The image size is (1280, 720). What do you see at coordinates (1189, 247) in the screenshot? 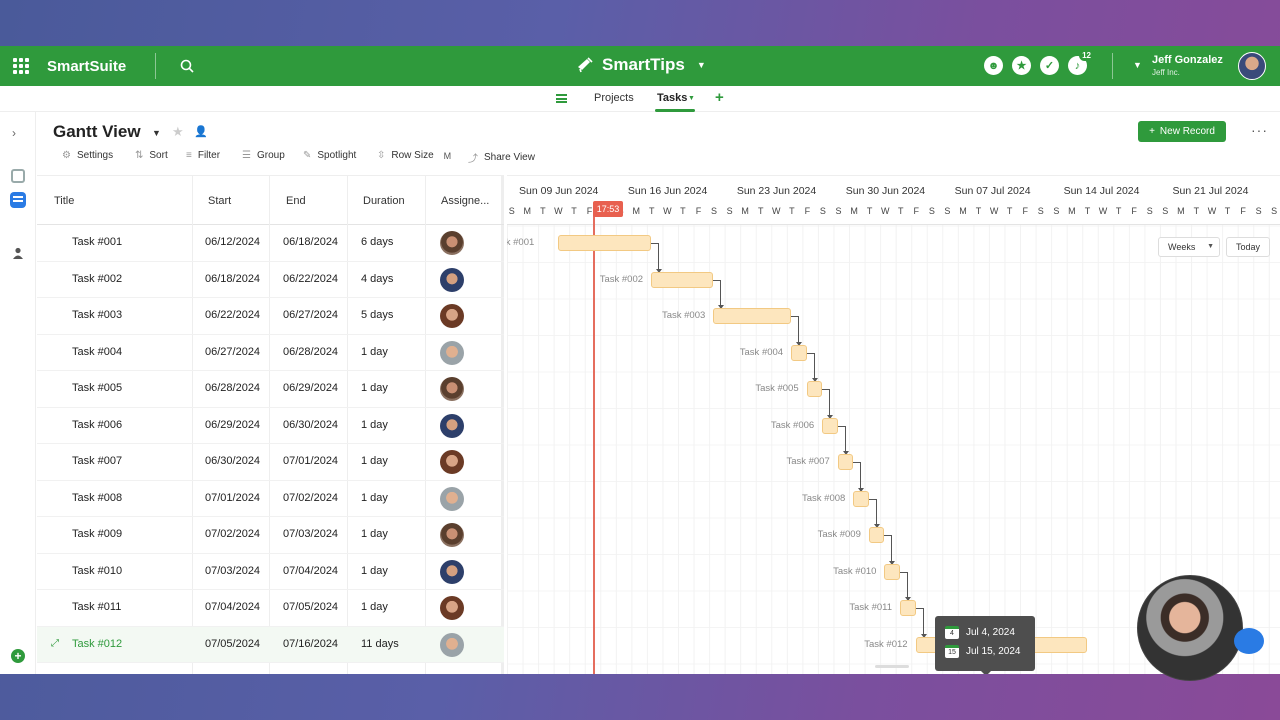
I see `zoom-level-select: Weeks ▼` at bounding box center [1189, 247].